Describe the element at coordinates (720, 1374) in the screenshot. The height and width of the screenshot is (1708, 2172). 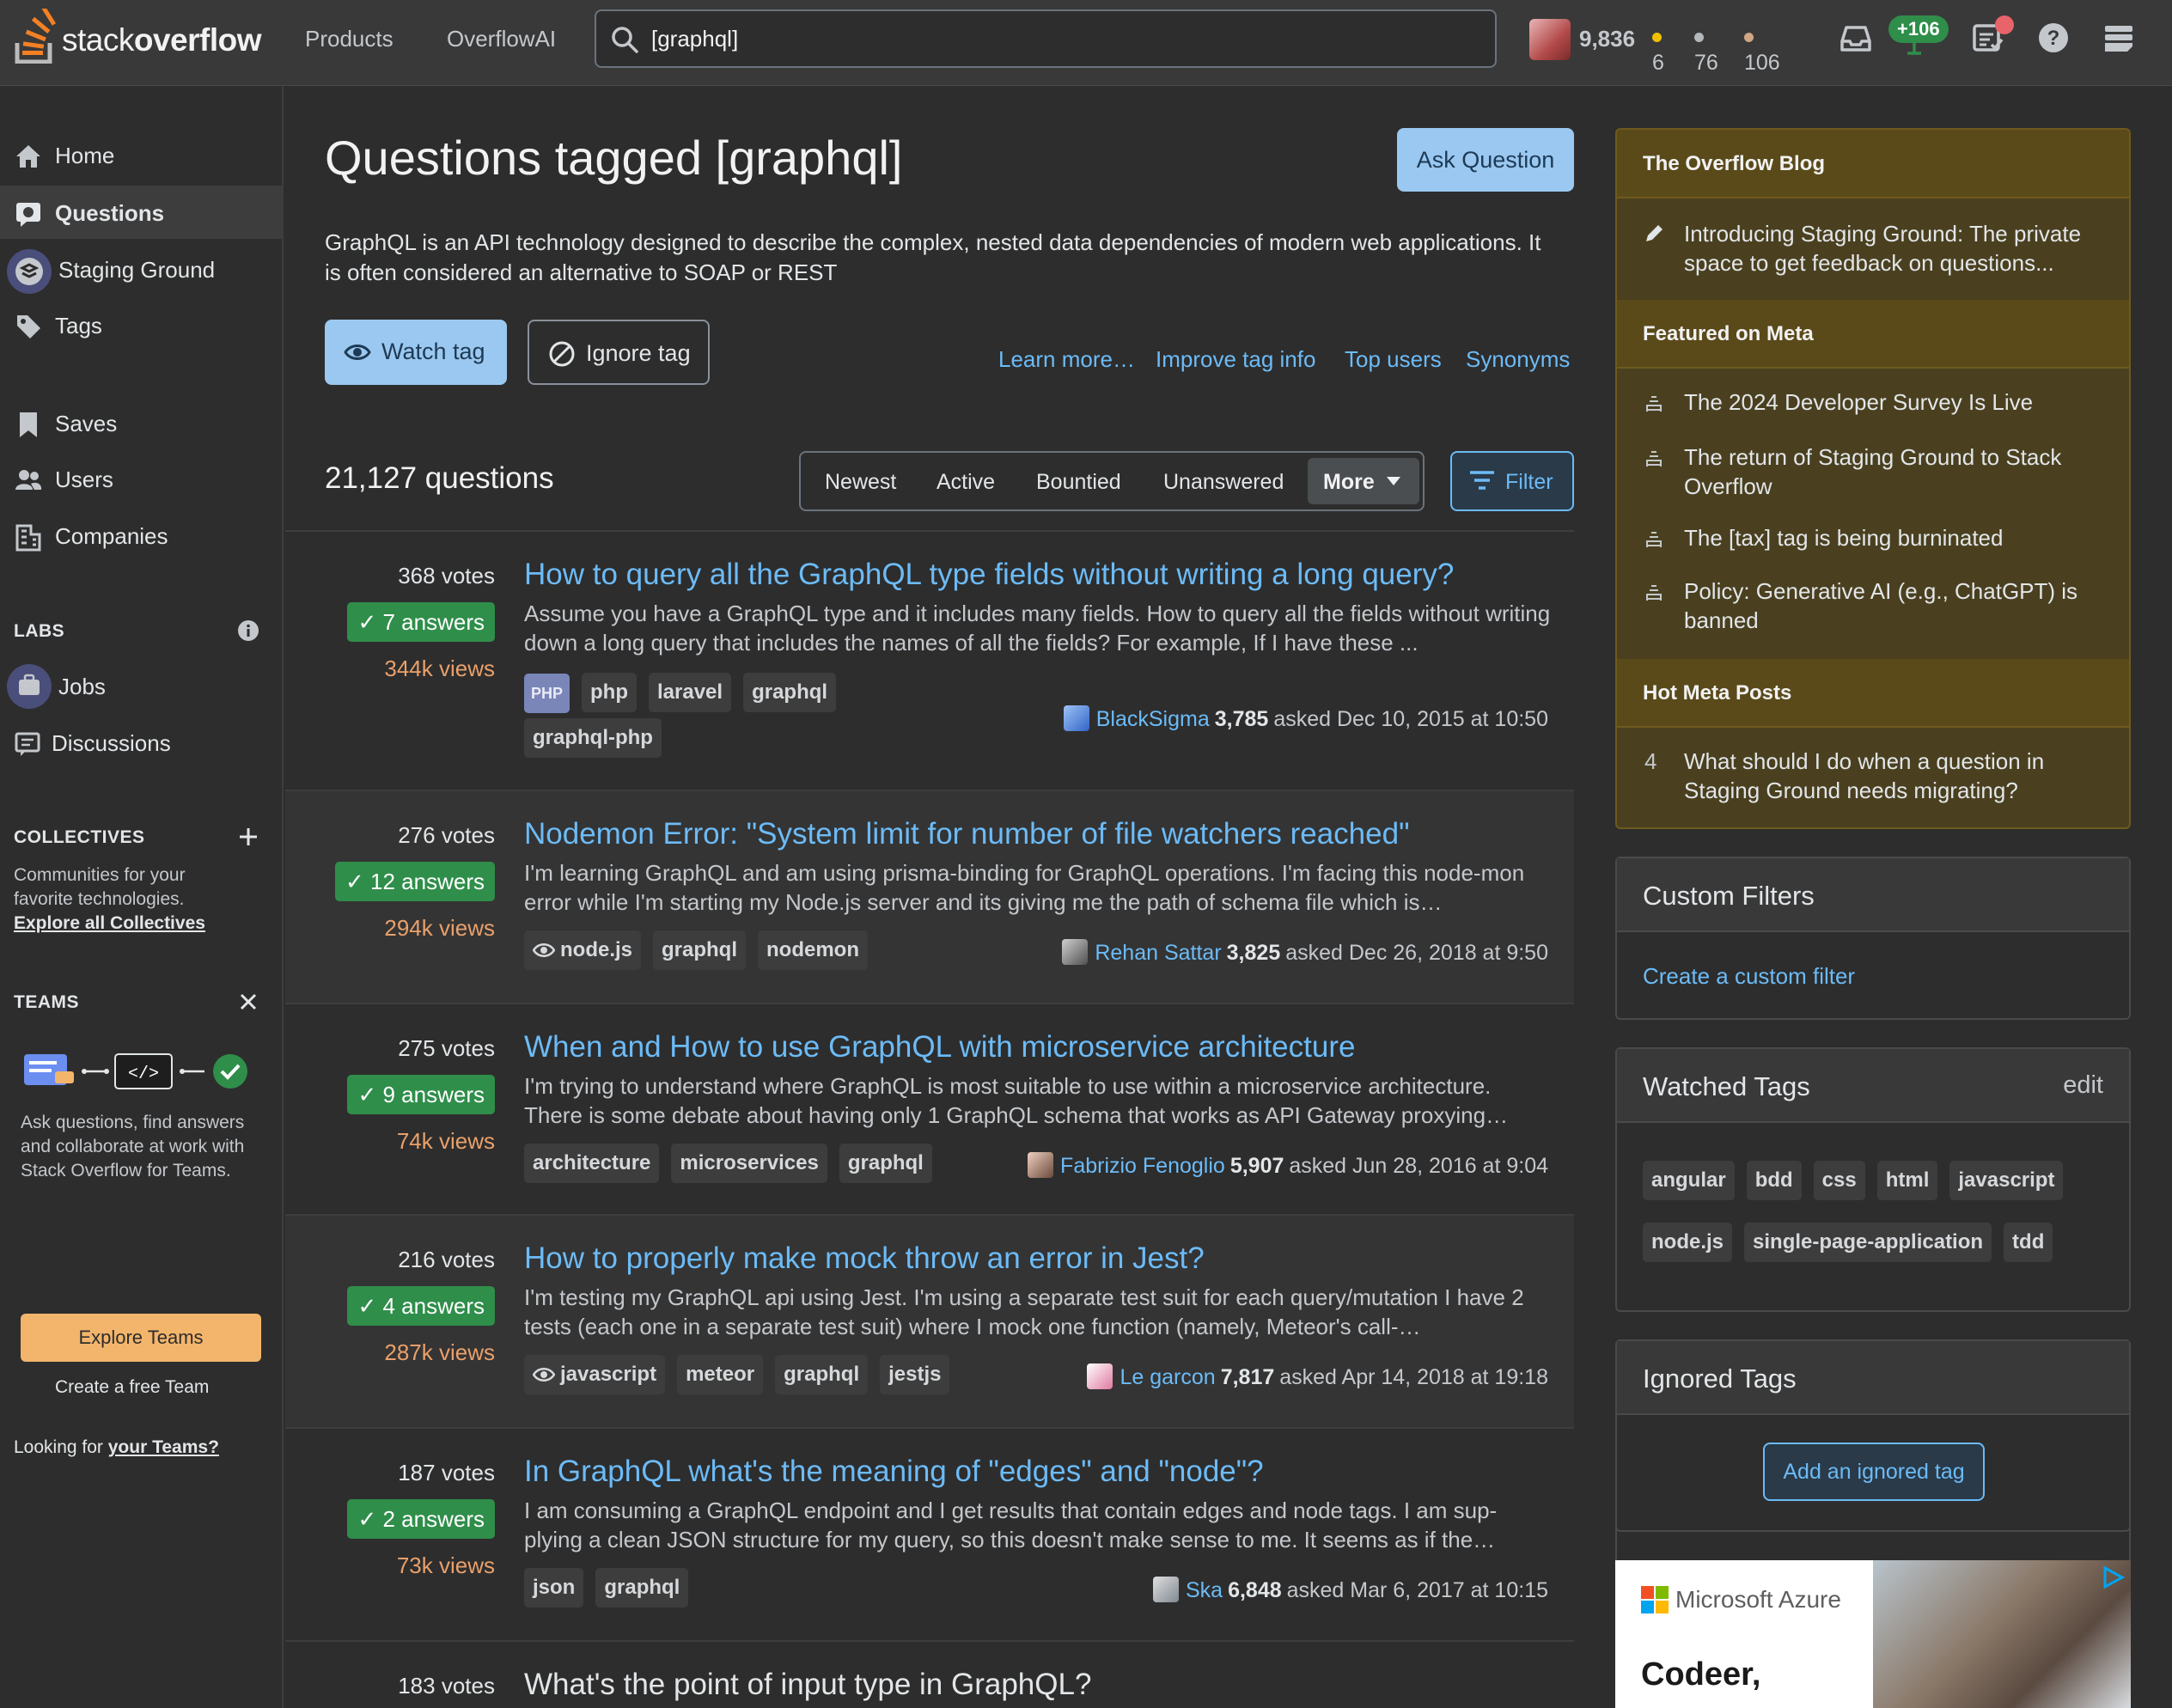
I see `tag-meteor: meteor` at that location.